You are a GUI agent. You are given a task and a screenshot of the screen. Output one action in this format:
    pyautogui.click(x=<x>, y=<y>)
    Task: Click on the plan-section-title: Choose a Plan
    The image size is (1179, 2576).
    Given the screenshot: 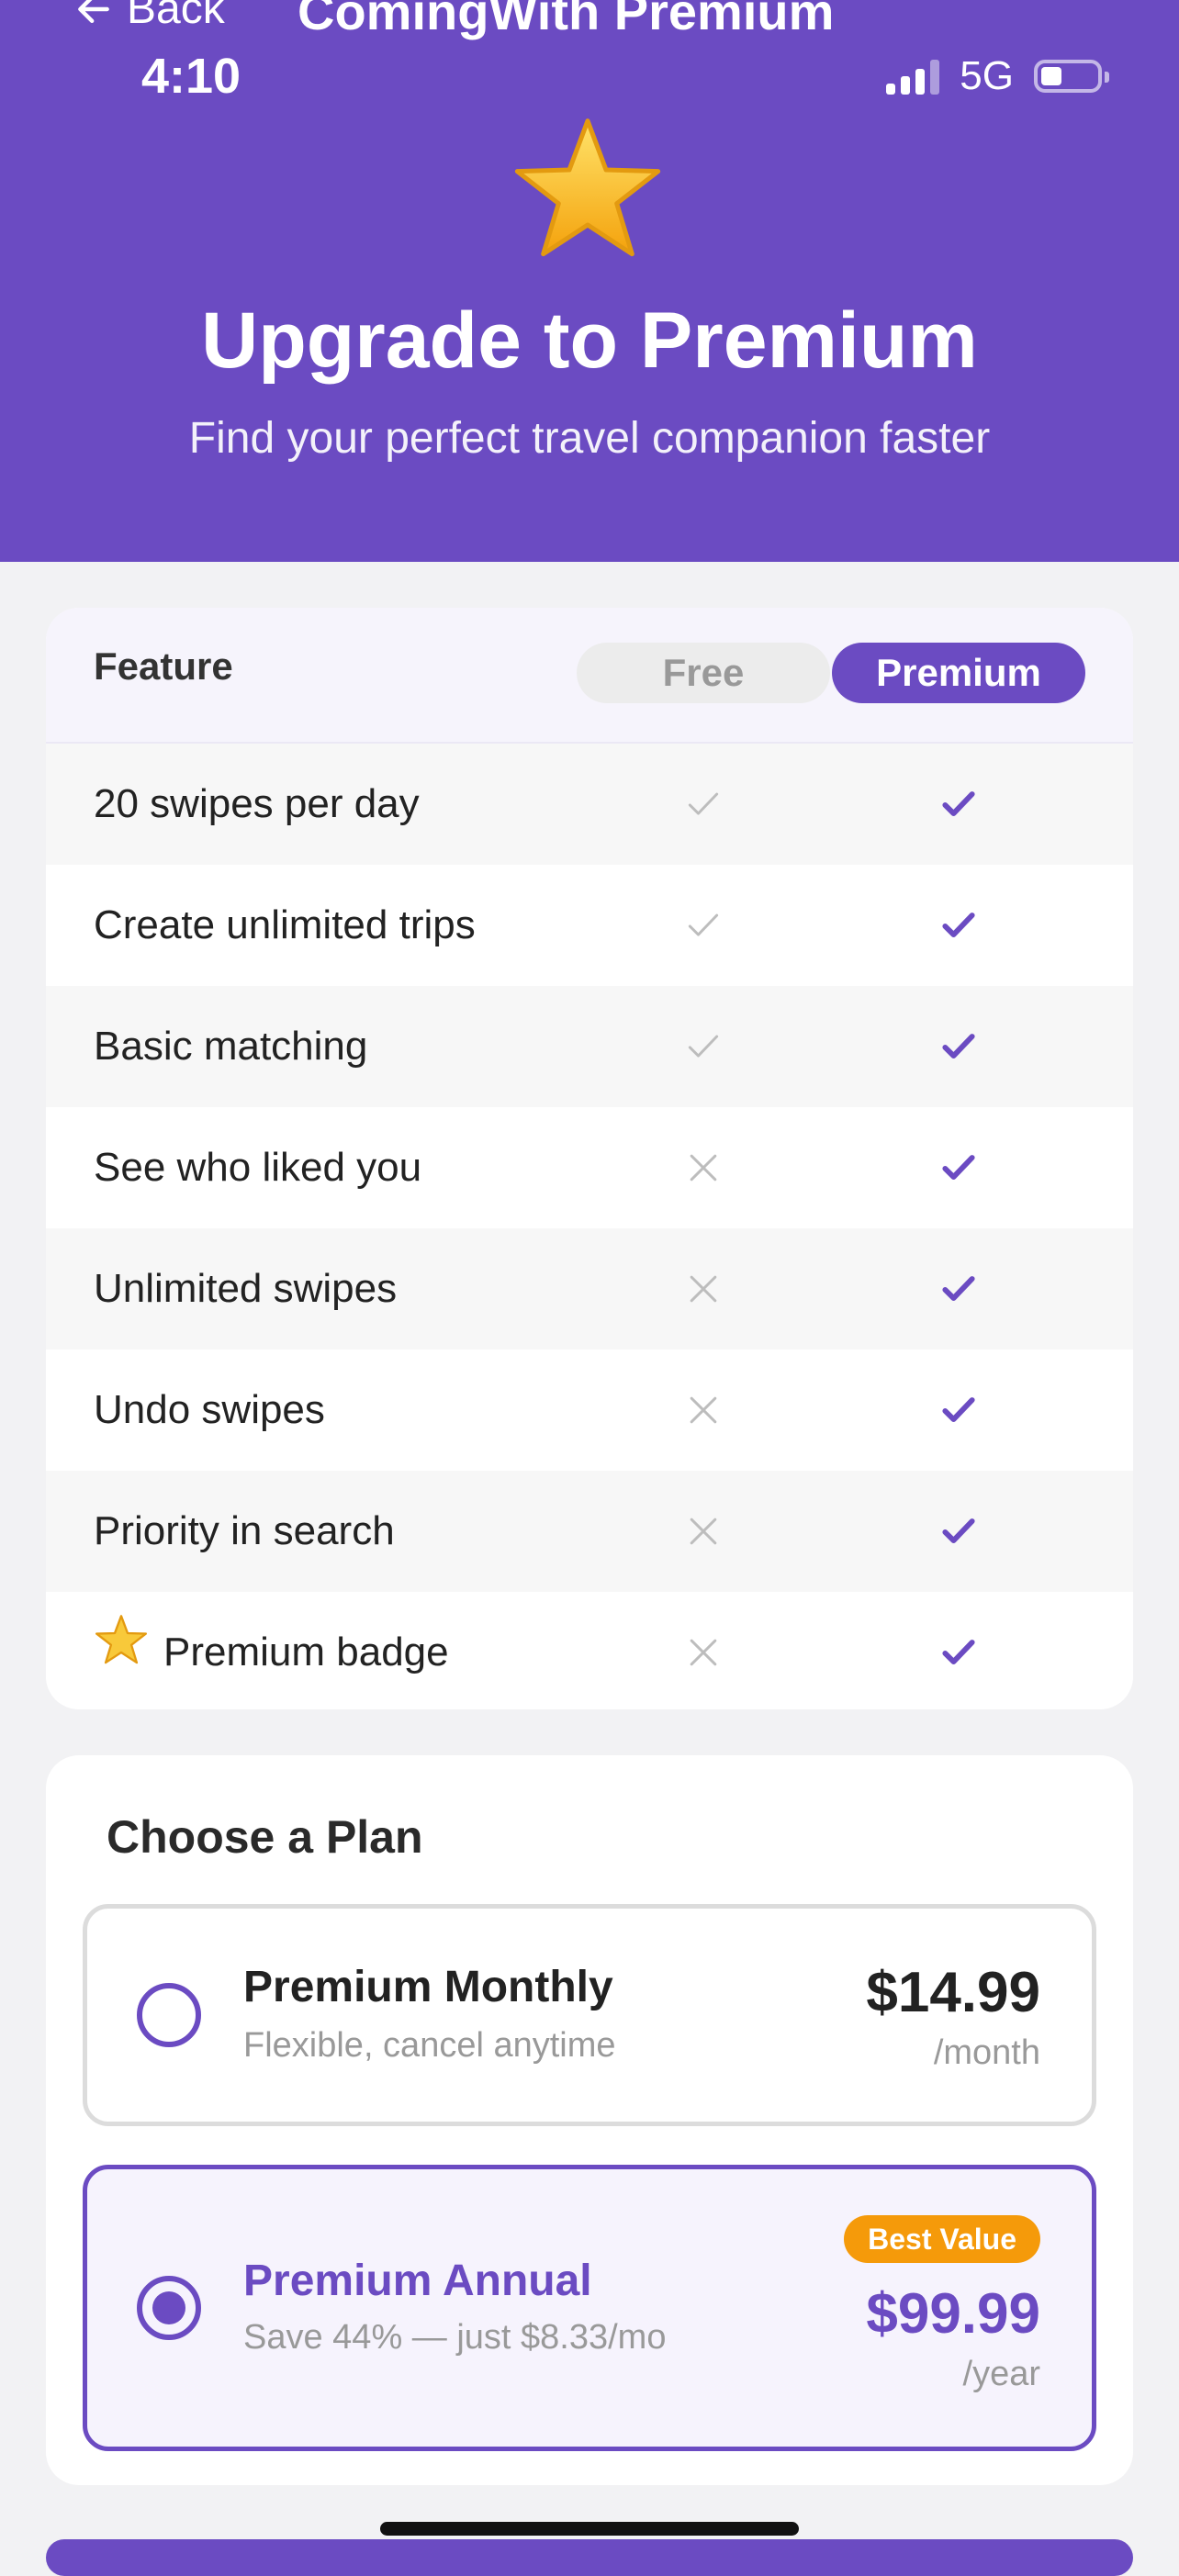 What is the action you would take?
    pyautogui.click(x=265, y=1837)
    